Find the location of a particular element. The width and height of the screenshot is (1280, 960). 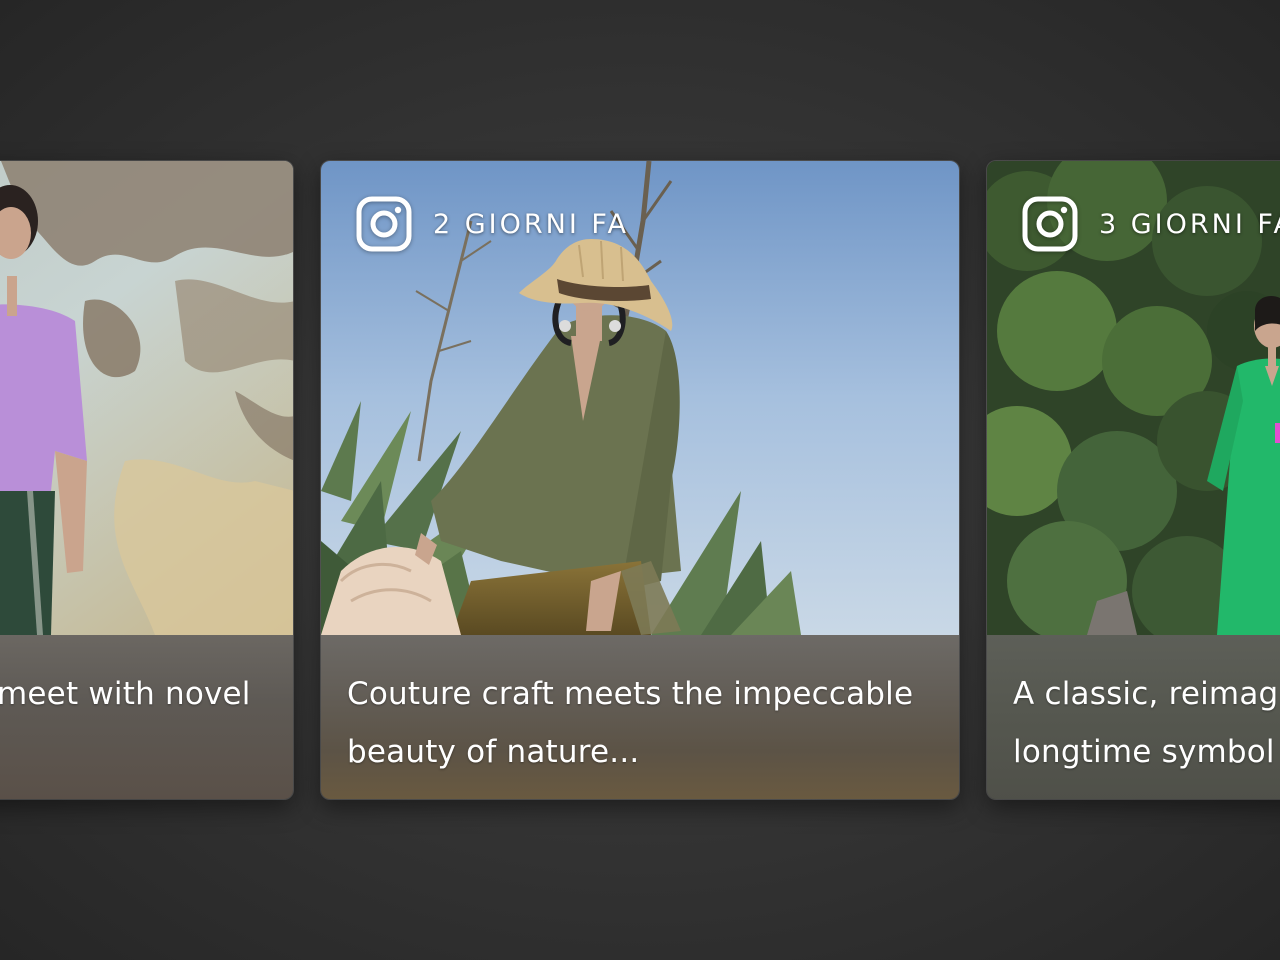

post-image is located at coordinates (146, 398).